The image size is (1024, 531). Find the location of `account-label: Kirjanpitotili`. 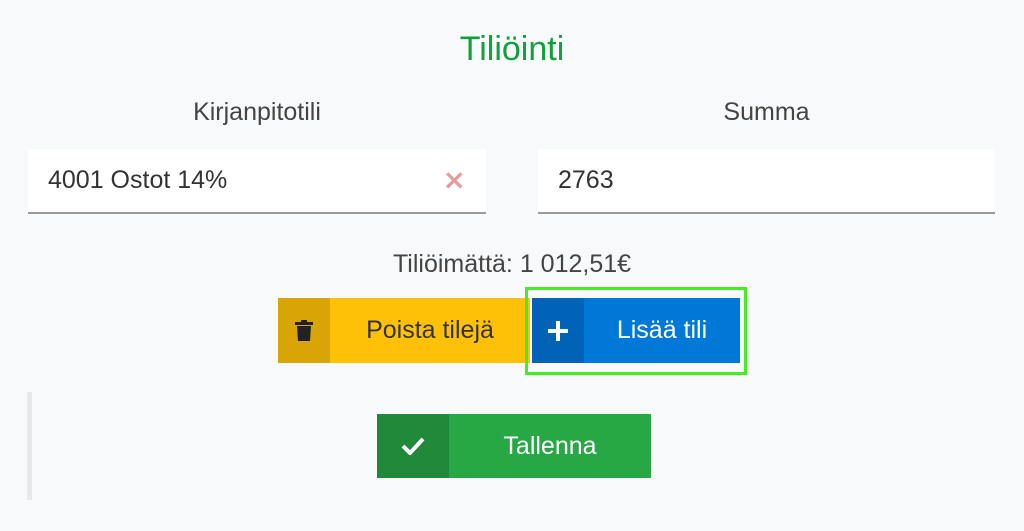

account-label: Kirjanpitotili is located at coordinates (257, 112).